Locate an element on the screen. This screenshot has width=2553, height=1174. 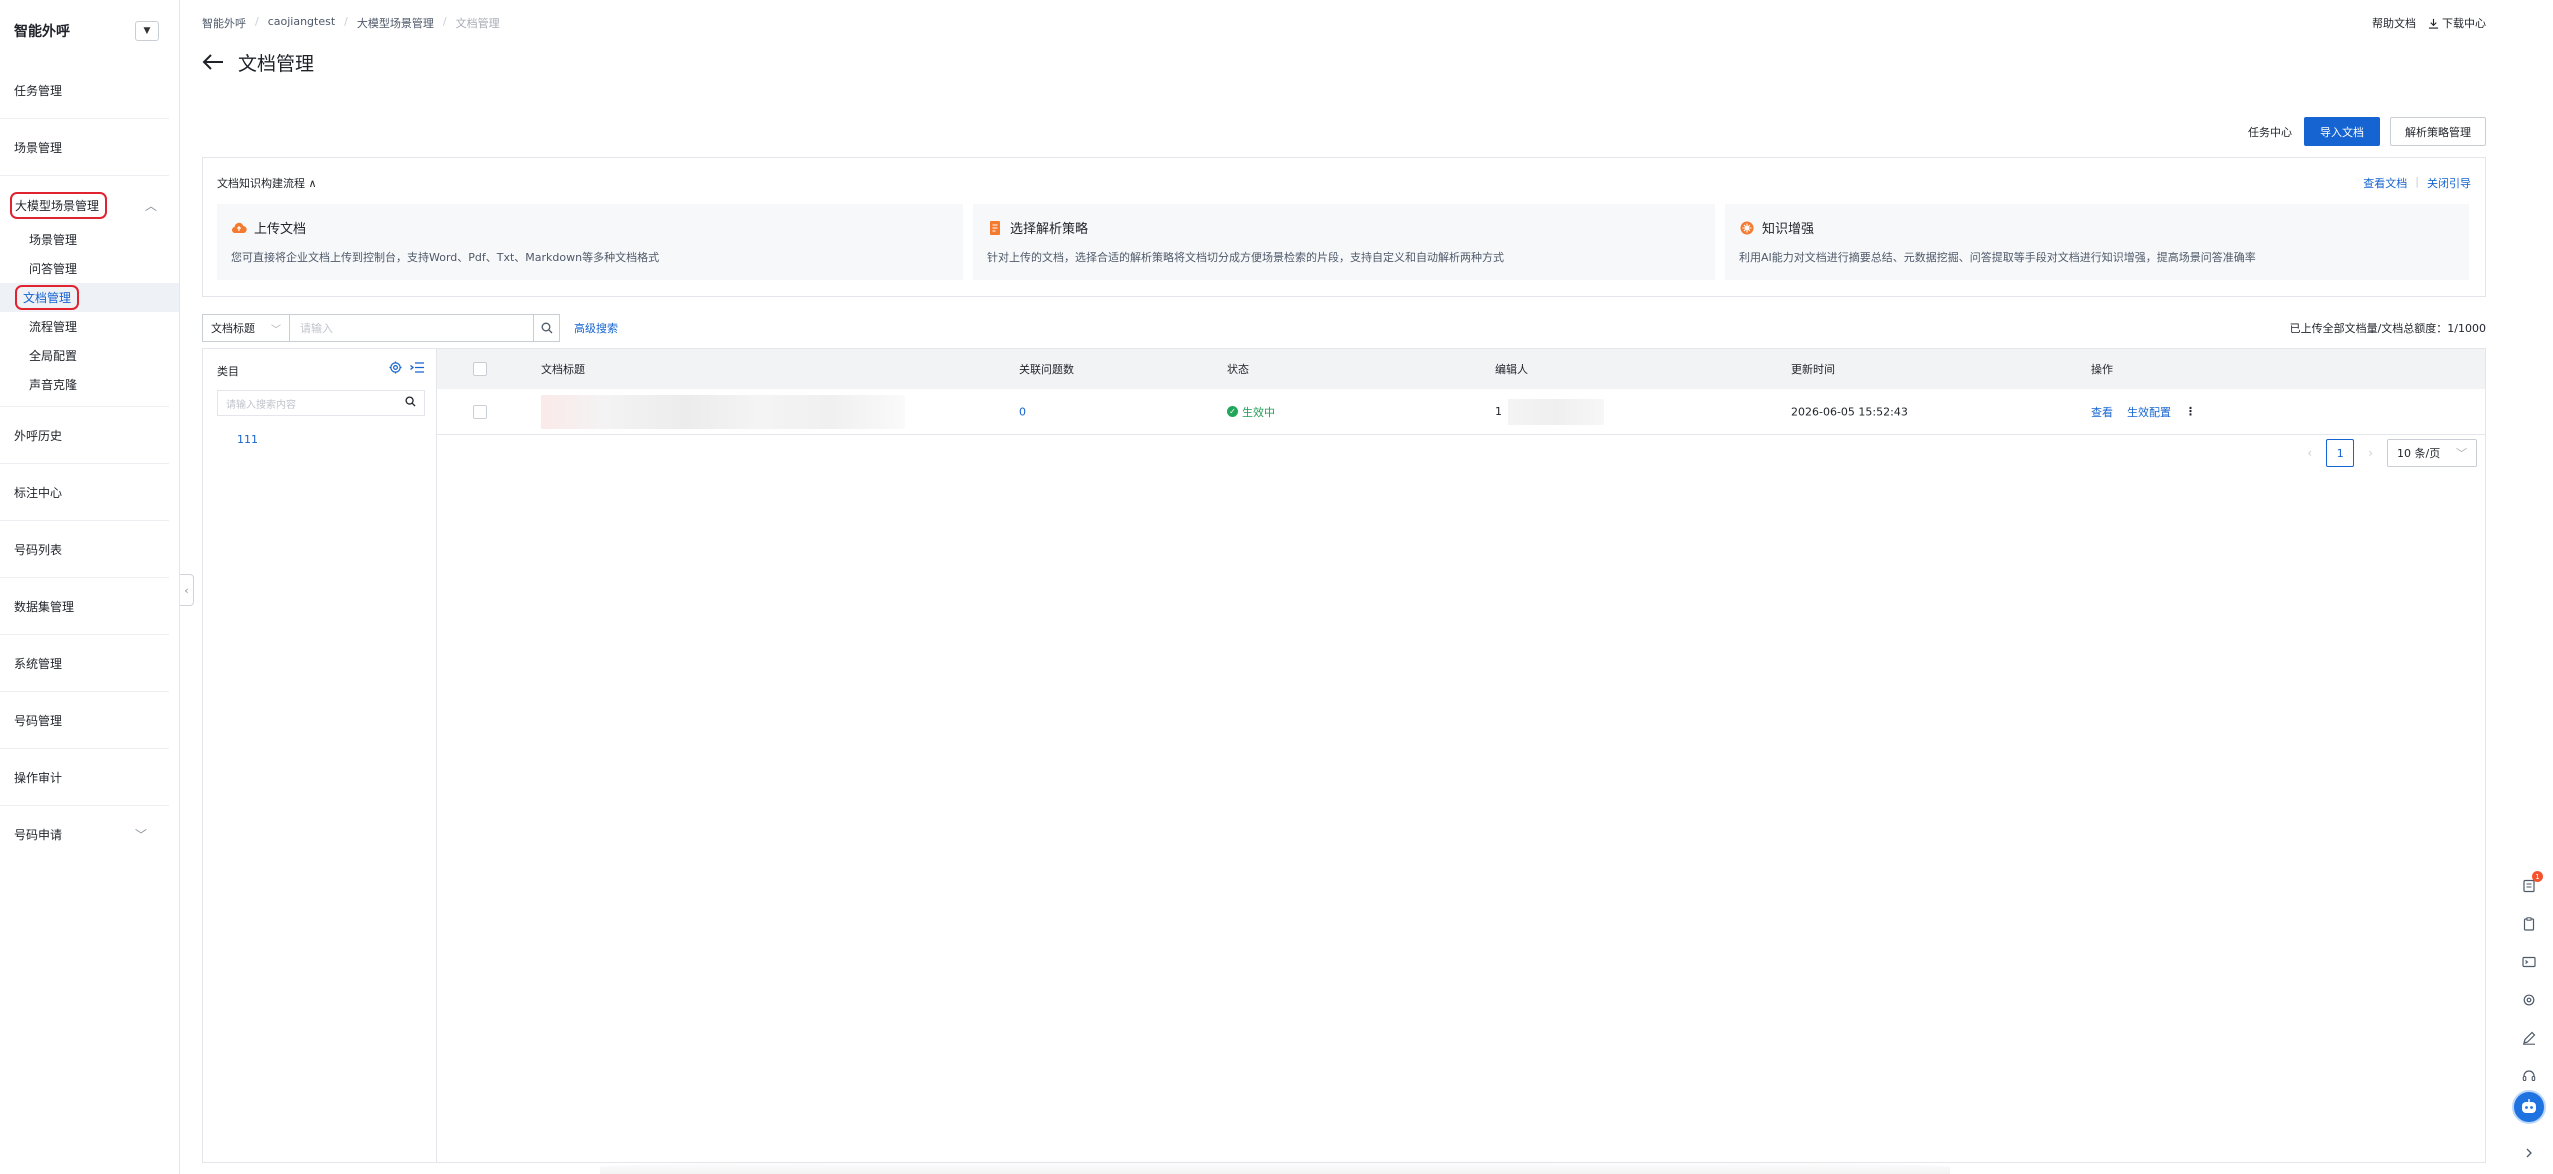
chevron-up-icon: ︿ is located at coordinates (150, 206).